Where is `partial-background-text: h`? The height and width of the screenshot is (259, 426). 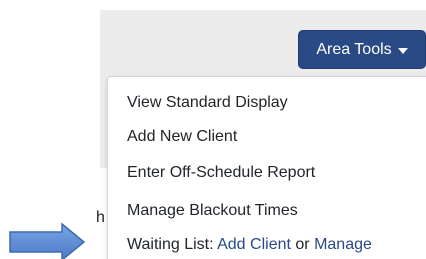
partial-background-text: h is located at coordinates (100, 217).